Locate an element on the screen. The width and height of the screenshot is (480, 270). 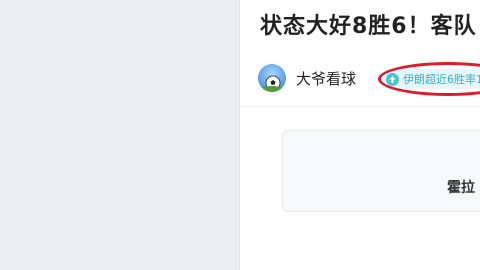
card-text: 霍拉 is located at coordinates (461, 188).